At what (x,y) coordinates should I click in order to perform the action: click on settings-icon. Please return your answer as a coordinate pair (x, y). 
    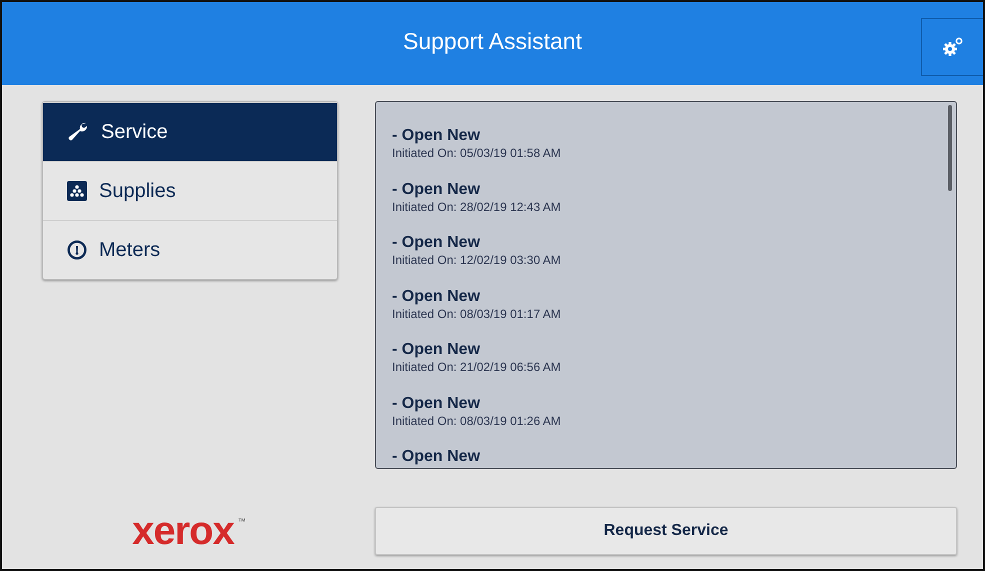
    Looking at the image, I should click on (953, 47).